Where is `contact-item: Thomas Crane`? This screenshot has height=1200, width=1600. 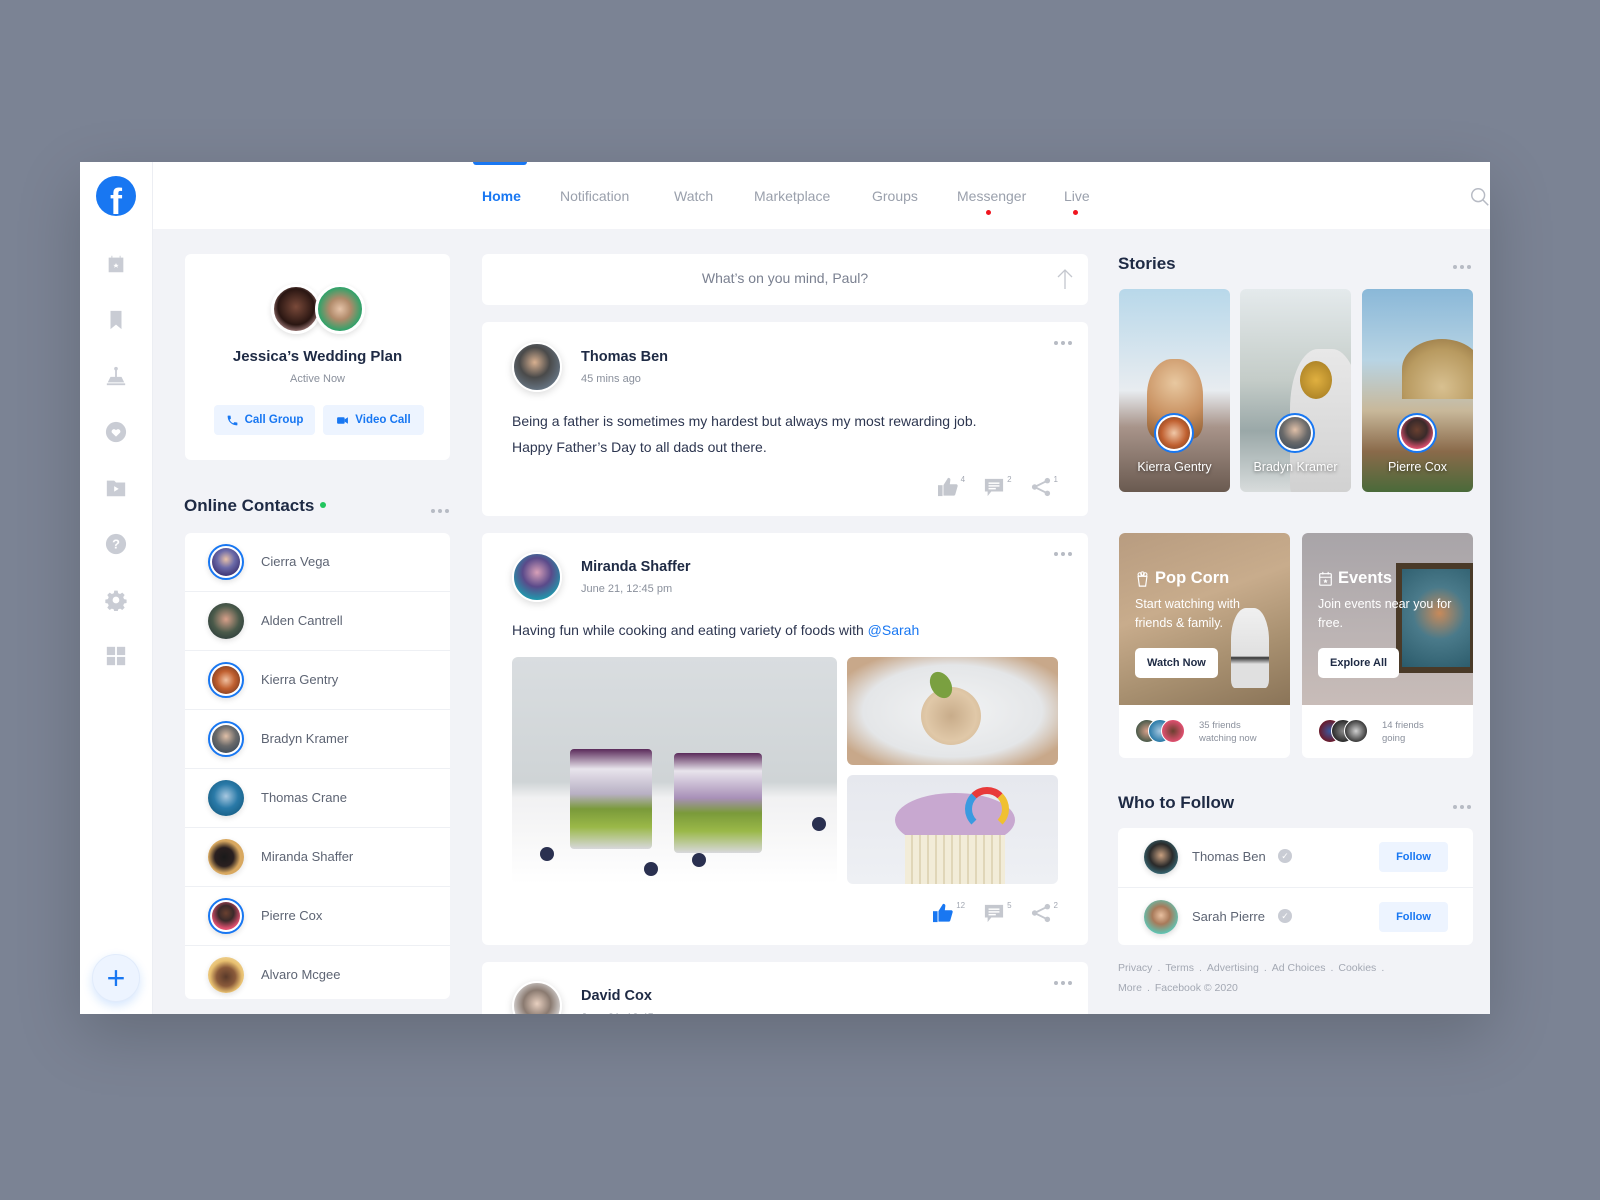 contact-item: Thomas Crane is located at coordinates (317, 798).